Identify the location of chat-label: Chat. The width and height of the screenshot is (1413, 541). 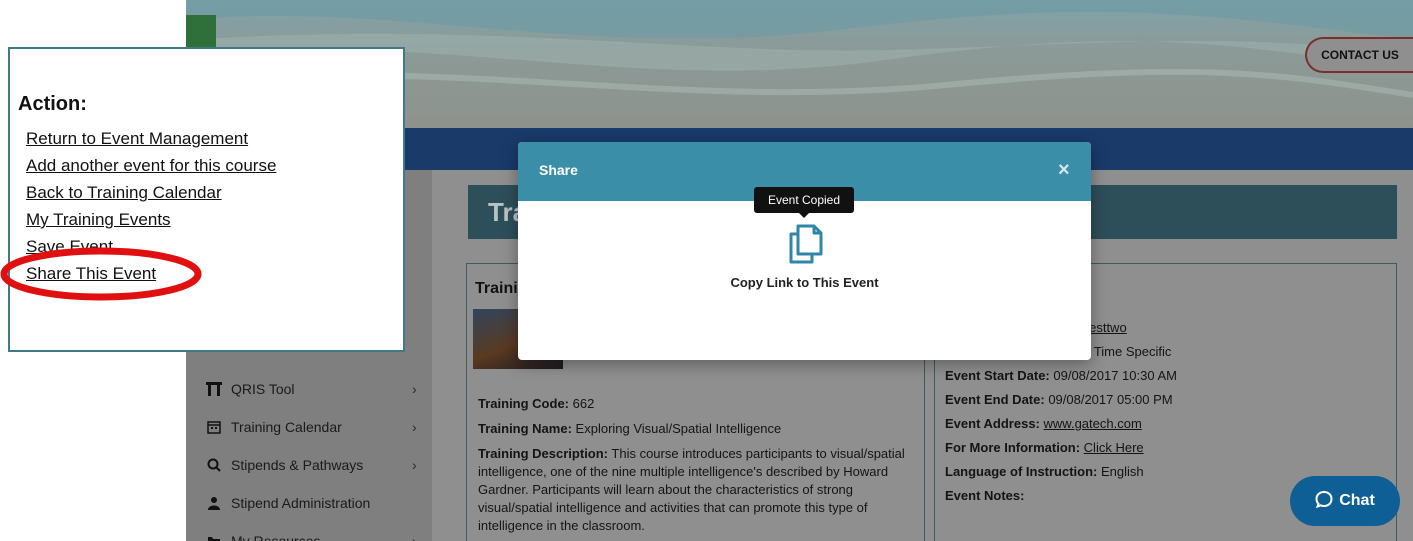
(1357, 500).